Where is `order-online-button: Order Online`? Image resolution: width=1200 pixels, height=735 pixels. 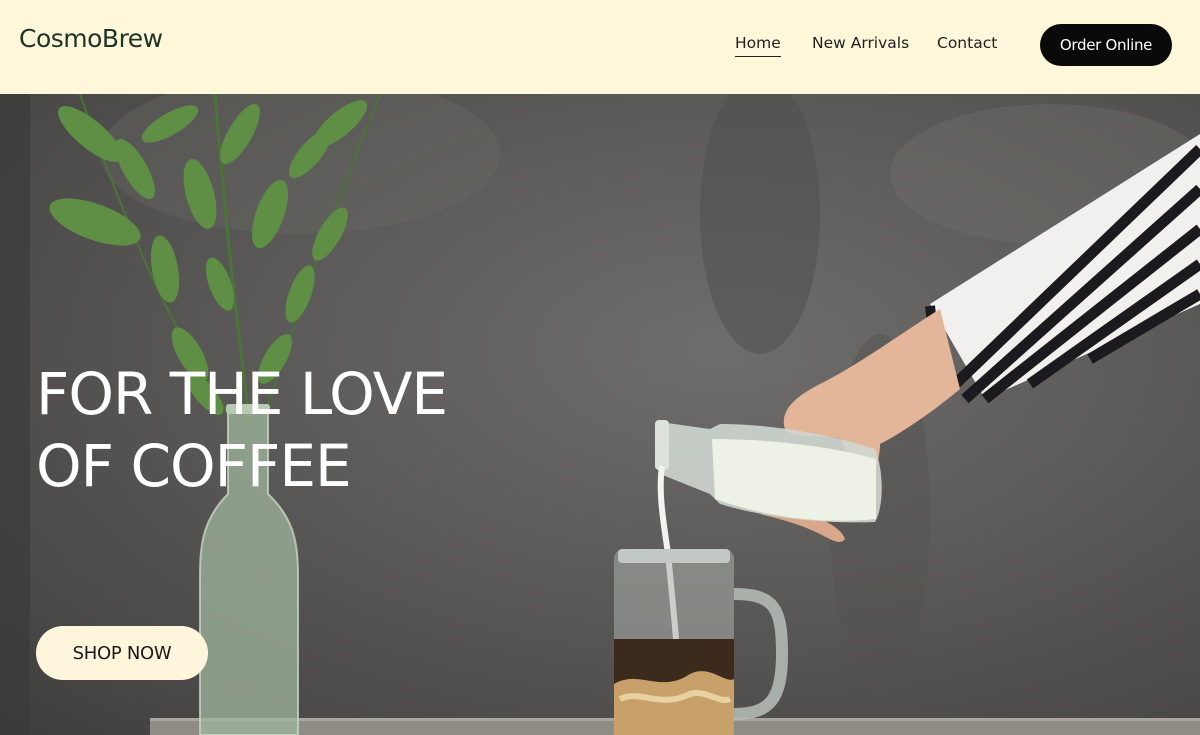 order-online-button: Order Online is located at coordinates (1106, 45).